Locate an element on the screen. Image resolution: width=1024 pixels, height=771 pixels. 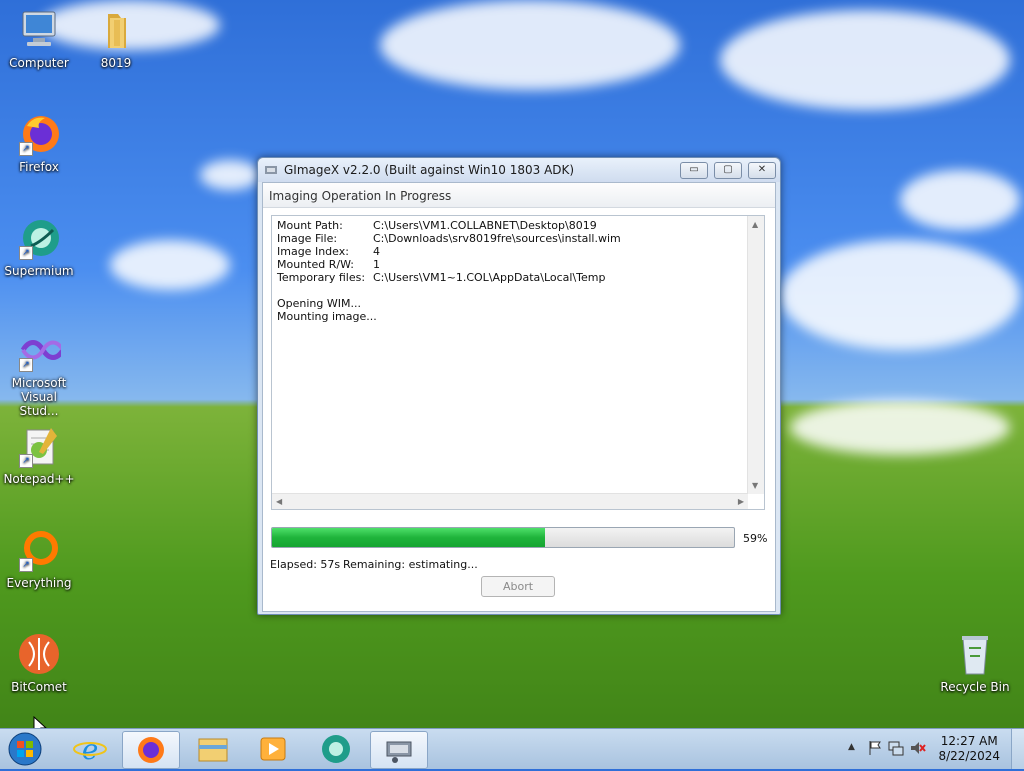
taskbar: e ▲ 12:27 AM 8/22/2024 is located at coordinates (512, 748).